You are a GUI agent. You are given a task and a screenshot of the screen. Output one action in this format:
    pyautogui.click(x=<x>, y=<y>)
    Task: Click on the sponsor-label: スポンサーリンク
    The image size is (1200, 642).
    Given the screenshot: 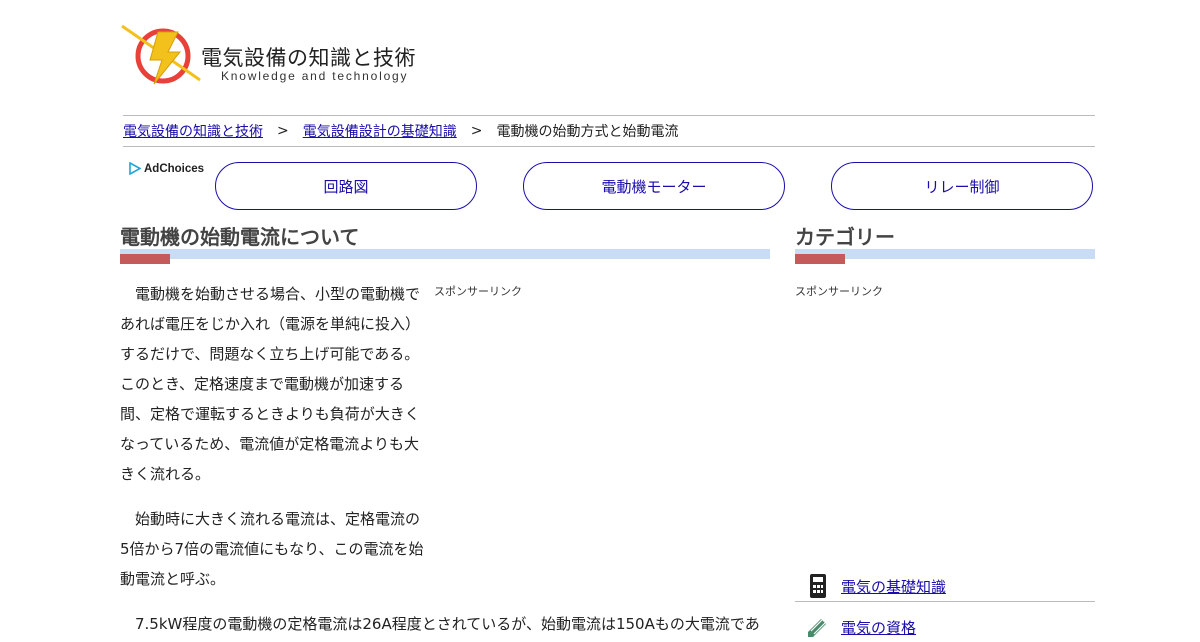 What is the action you would take?
    pyautogui.click(x=478, y=291)
    